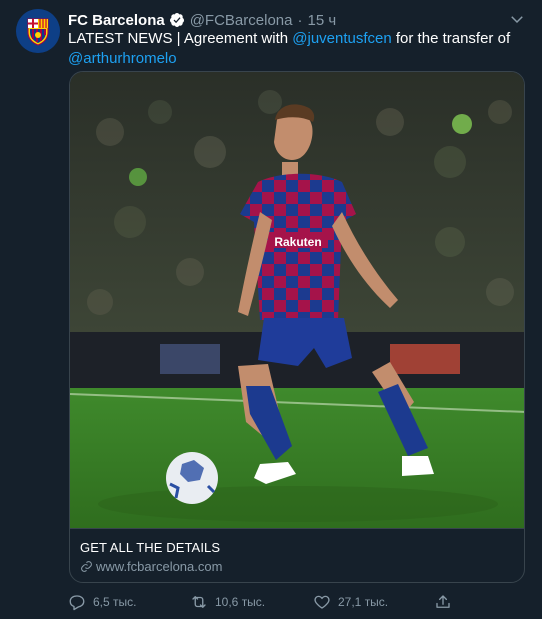 Image resolution: width=542 pixels, height=619 pixels. I want to click on author-handle: @FCBarcelona, so click(241, 20).